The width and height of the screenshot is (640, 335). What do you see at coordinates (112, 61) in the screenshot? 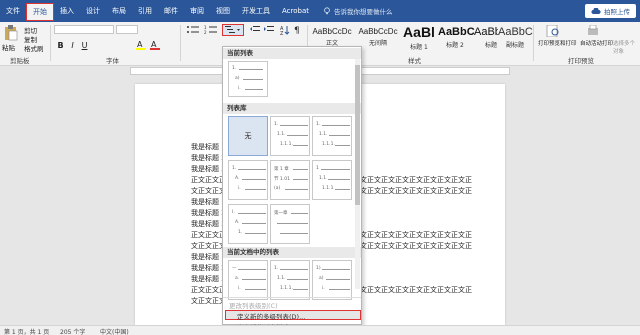
I see `font-group-label: 字体` at bounding box center [112, 61].